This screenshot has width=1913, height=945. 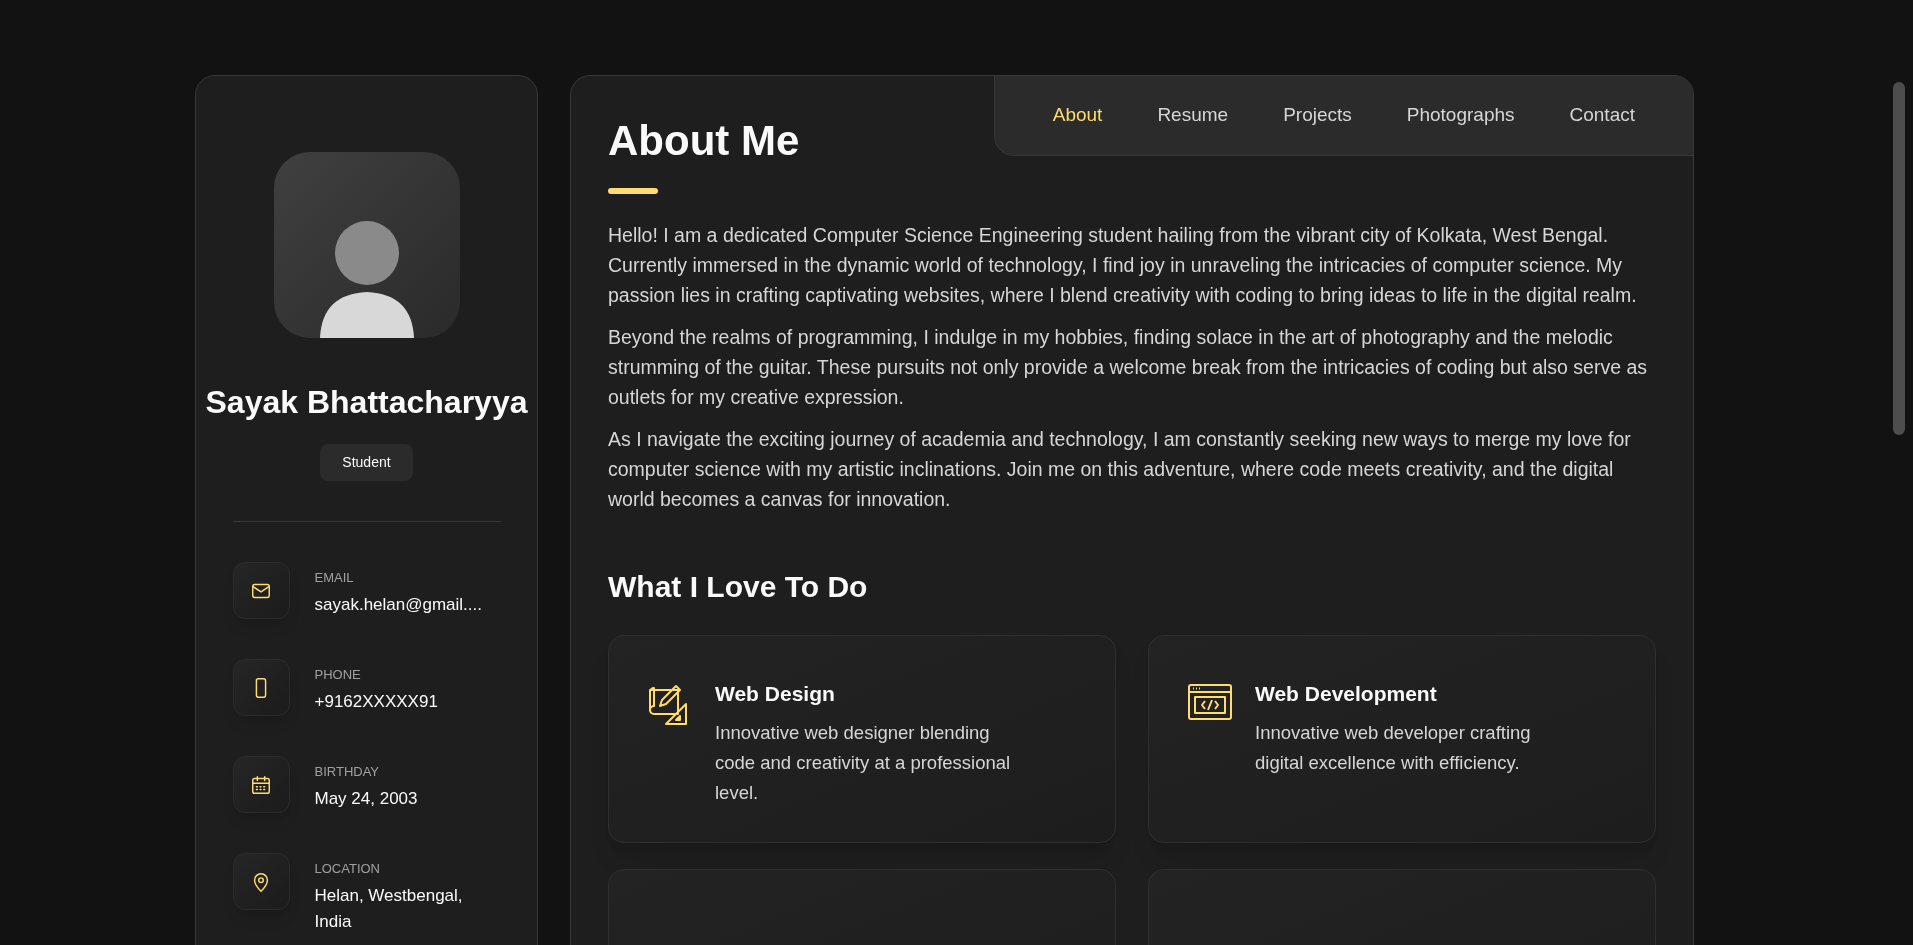 What do you see at coordinates (775, 694) in the screenshot?
I see `card-title: Web Design` at bounding box center [775, 694].